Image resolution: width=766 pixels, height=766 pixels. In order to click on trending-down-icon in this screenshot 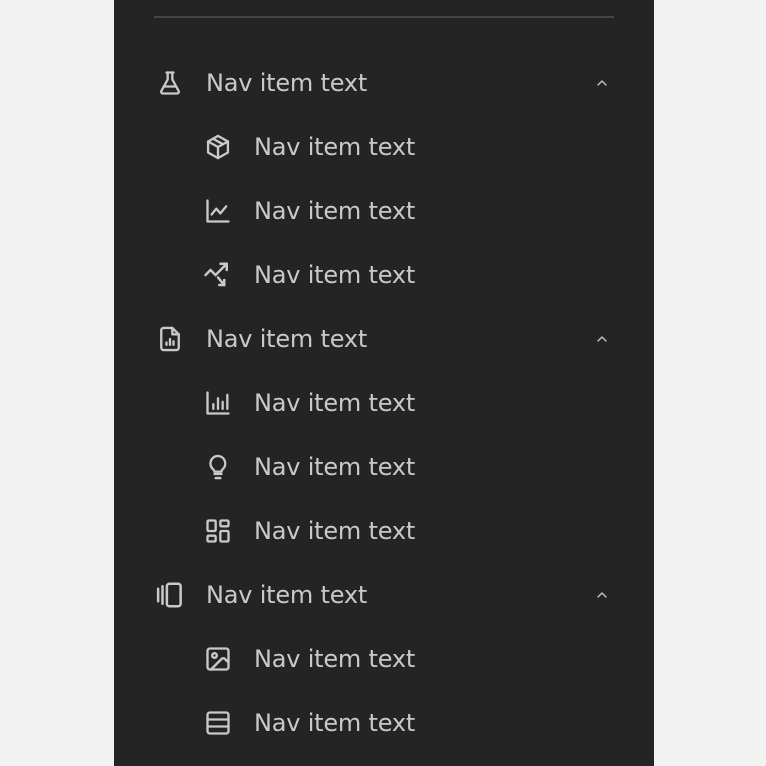, I will do `click(218, 275)`.